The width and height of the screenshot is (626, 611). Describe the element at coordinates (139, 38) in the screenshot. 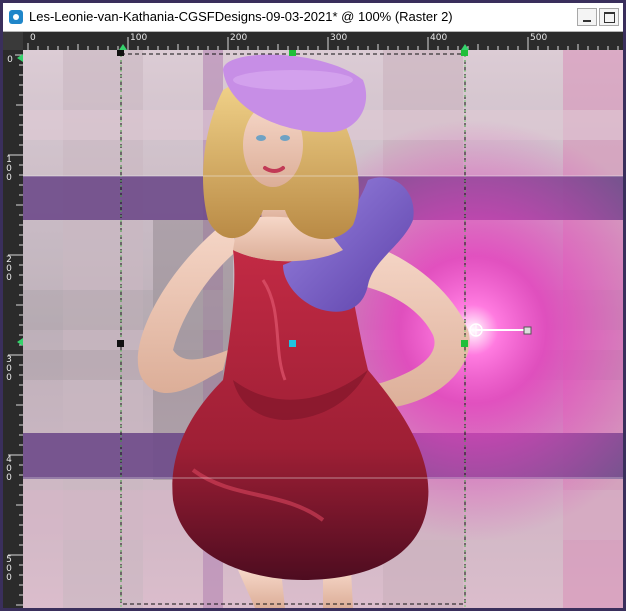

I see `ruler-label-100: 100` at that location.